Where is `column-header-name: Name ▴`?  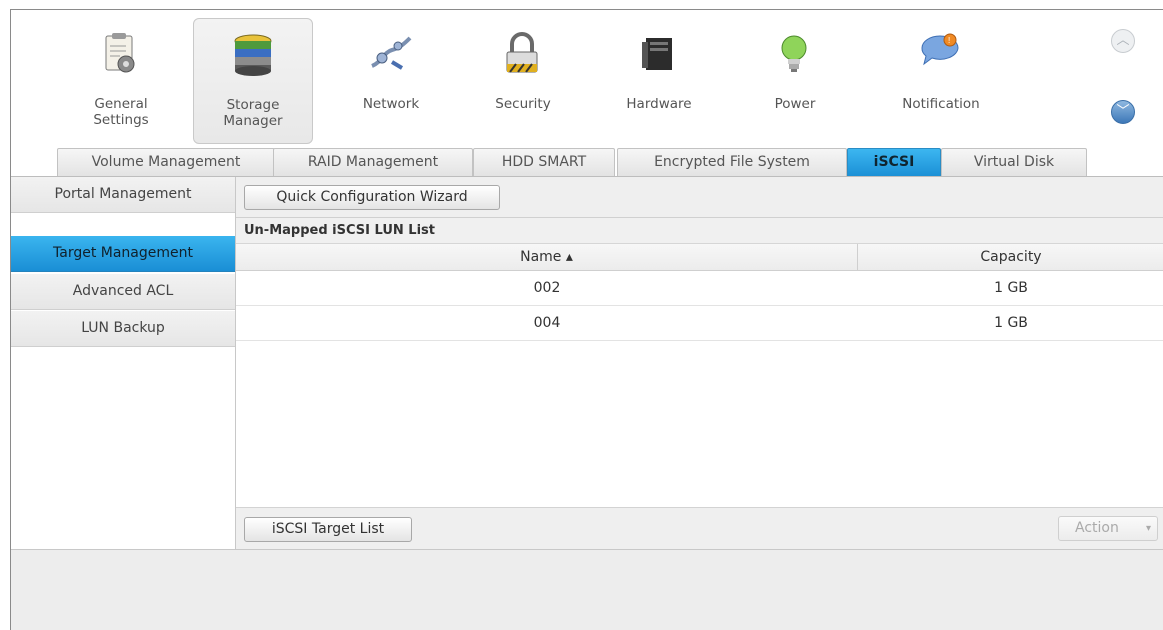 column-header-name: Name ▴ is located at coordinates (547, 257).